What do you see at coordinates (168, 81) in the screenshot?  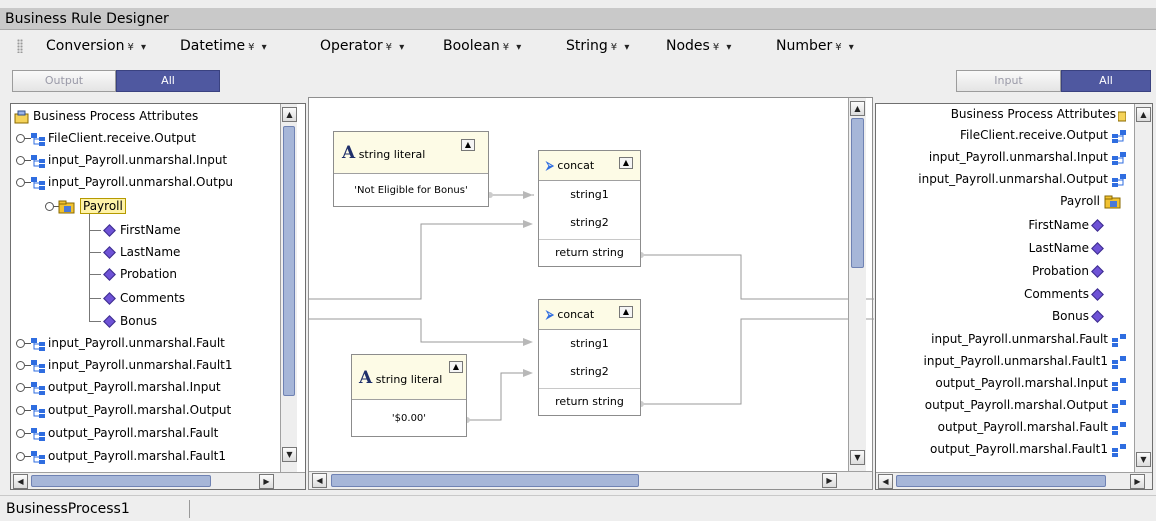 I see `all-toggle-button-left: All` at bounding box center [168, 81].